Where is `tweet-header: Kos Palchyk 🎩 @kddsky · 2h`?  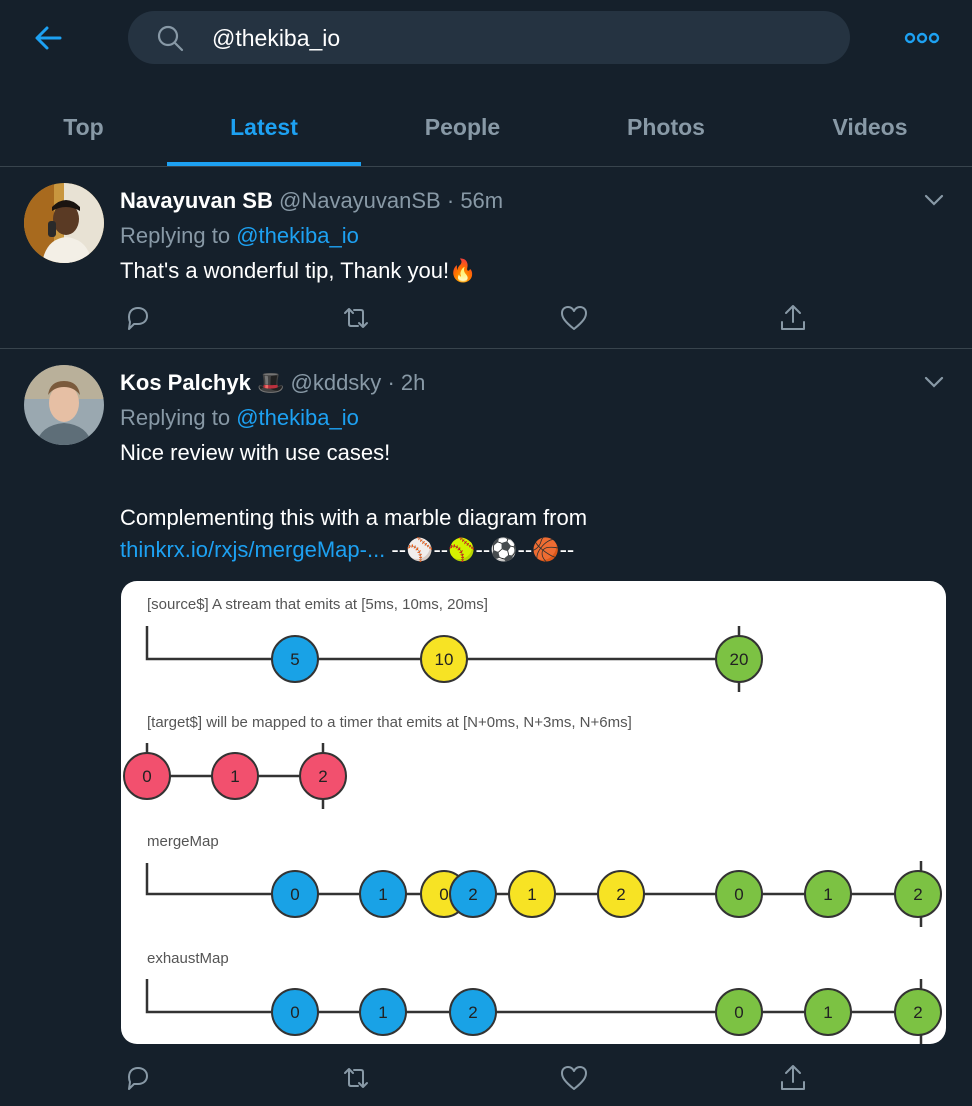 tweet-header: Kos Palchyk 🎩 @kddsky · 2h is located at coordinates (272, 383).